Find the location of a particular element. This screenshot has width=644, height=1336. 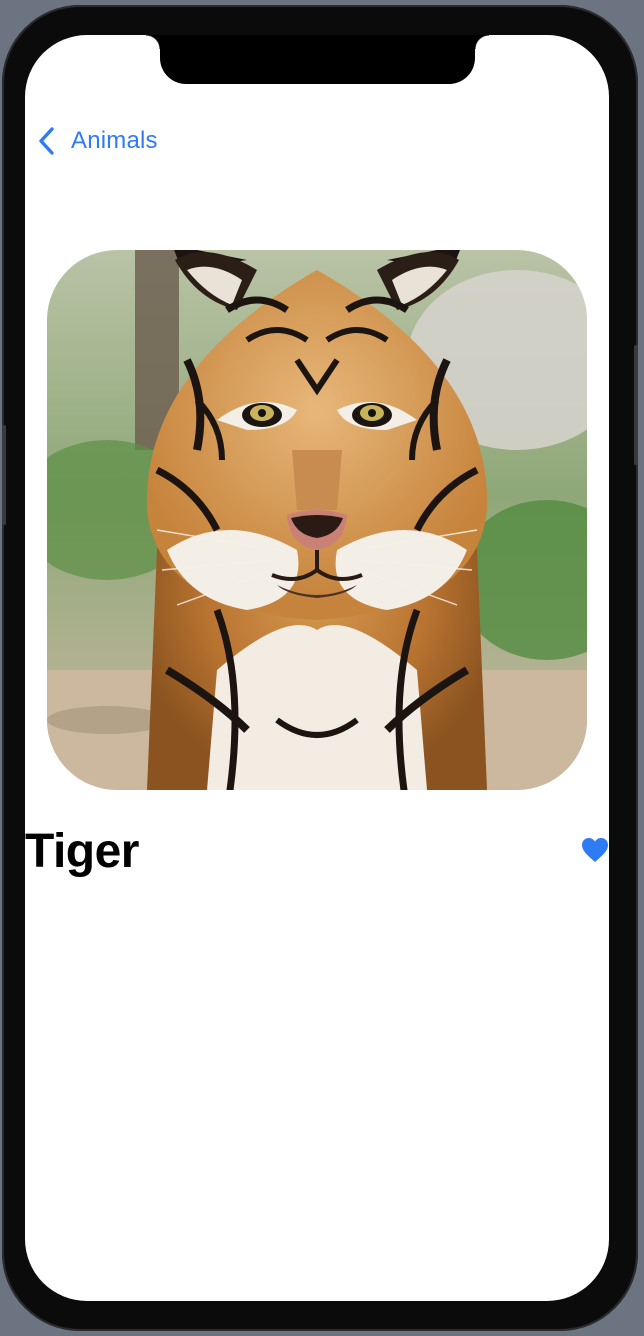

back-button-label: Animals is located at coordinates (114, 140).